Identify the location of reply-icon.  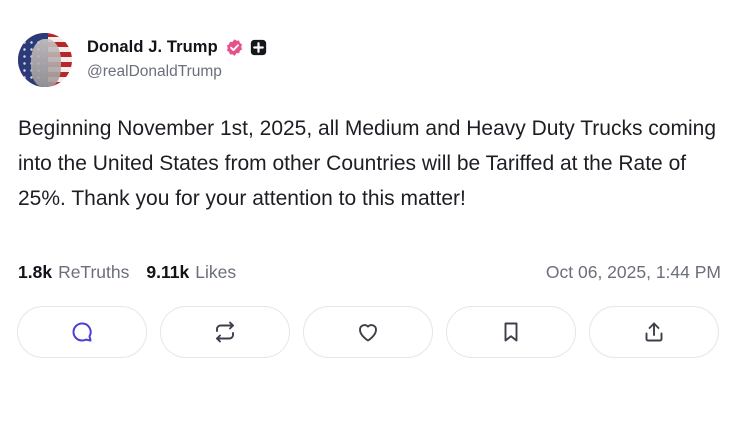
(82, 332).